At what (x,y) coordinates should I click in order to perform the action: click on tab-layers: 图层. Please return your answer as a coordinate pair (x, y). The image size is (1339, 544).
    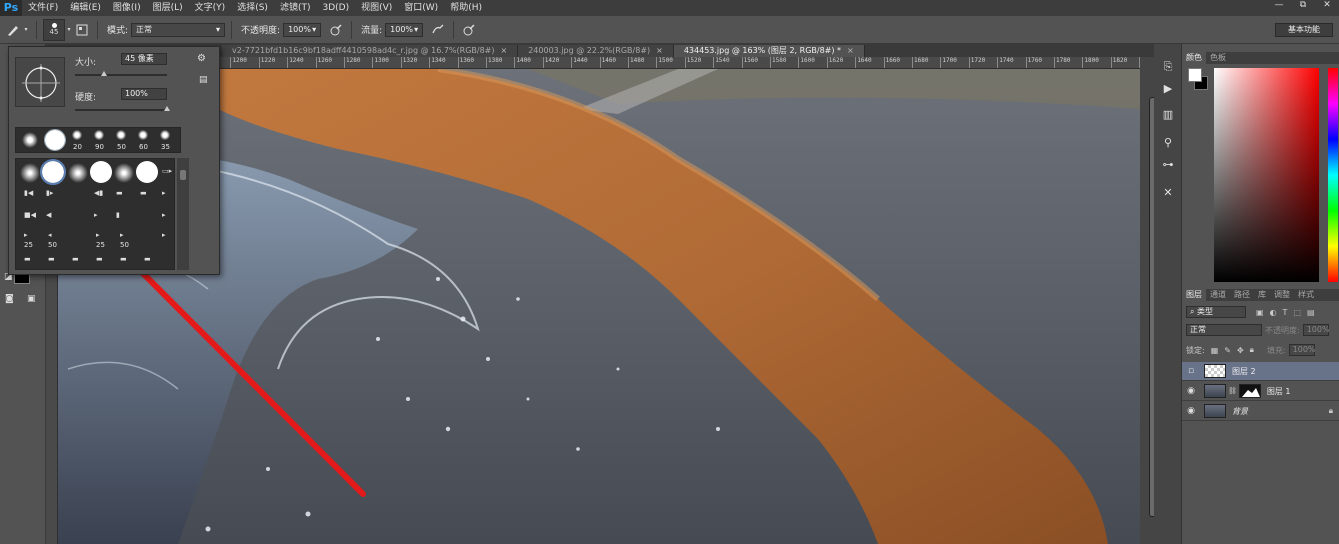
    Looking at the image, I should click on (1194, 295).